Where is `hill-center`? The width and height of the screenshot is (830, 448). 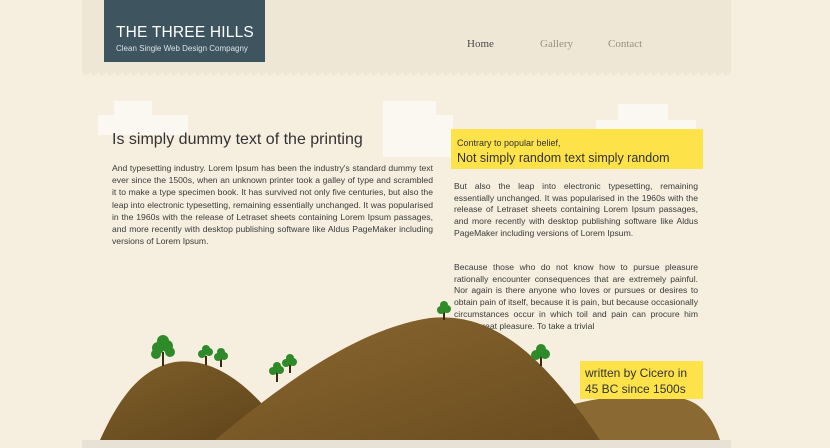 hill-center is located at coordinates (407, 378).